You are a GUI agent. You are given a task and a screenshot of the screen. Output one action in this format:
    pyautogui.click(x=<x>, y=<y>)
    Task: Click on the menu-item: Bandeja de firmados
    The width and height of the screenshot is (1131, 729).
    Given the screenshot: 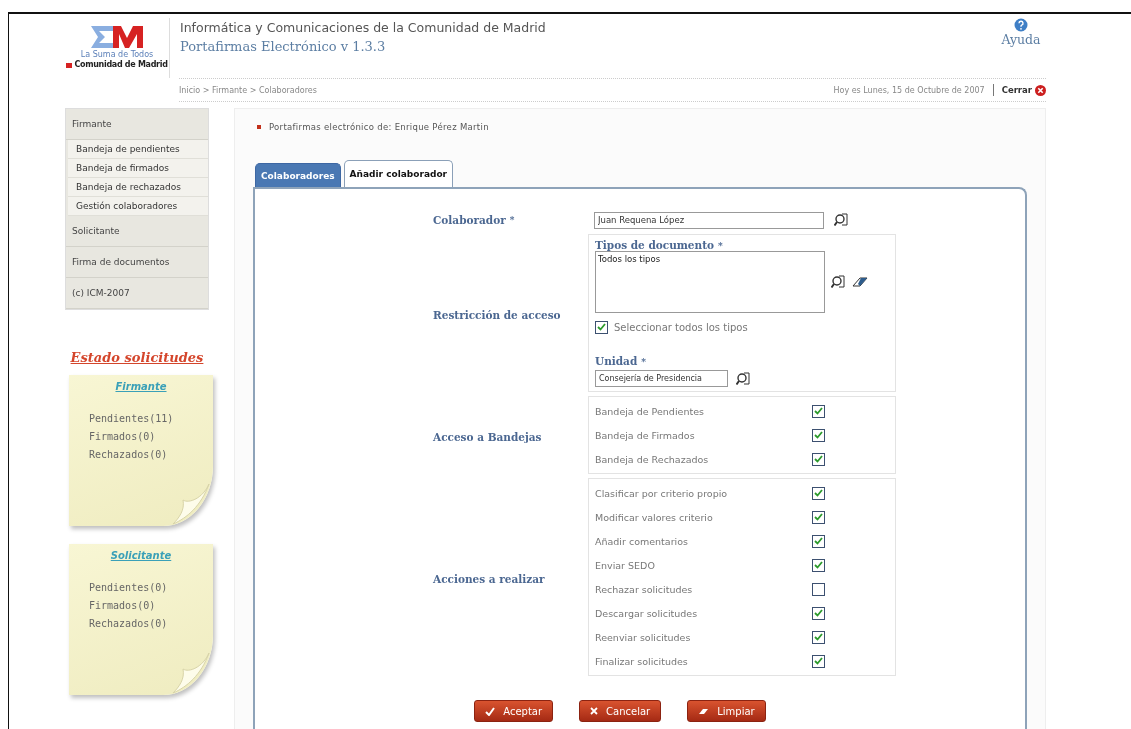 What is the action you would take?
    pyautogui.click(x=138, y=168)
    